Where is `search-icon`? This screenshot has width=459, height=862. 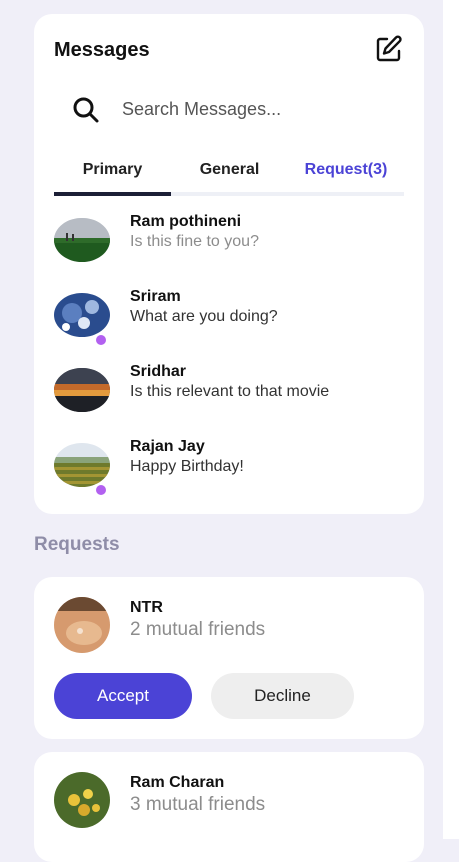 search-icon is located at coordinates (86, 110).